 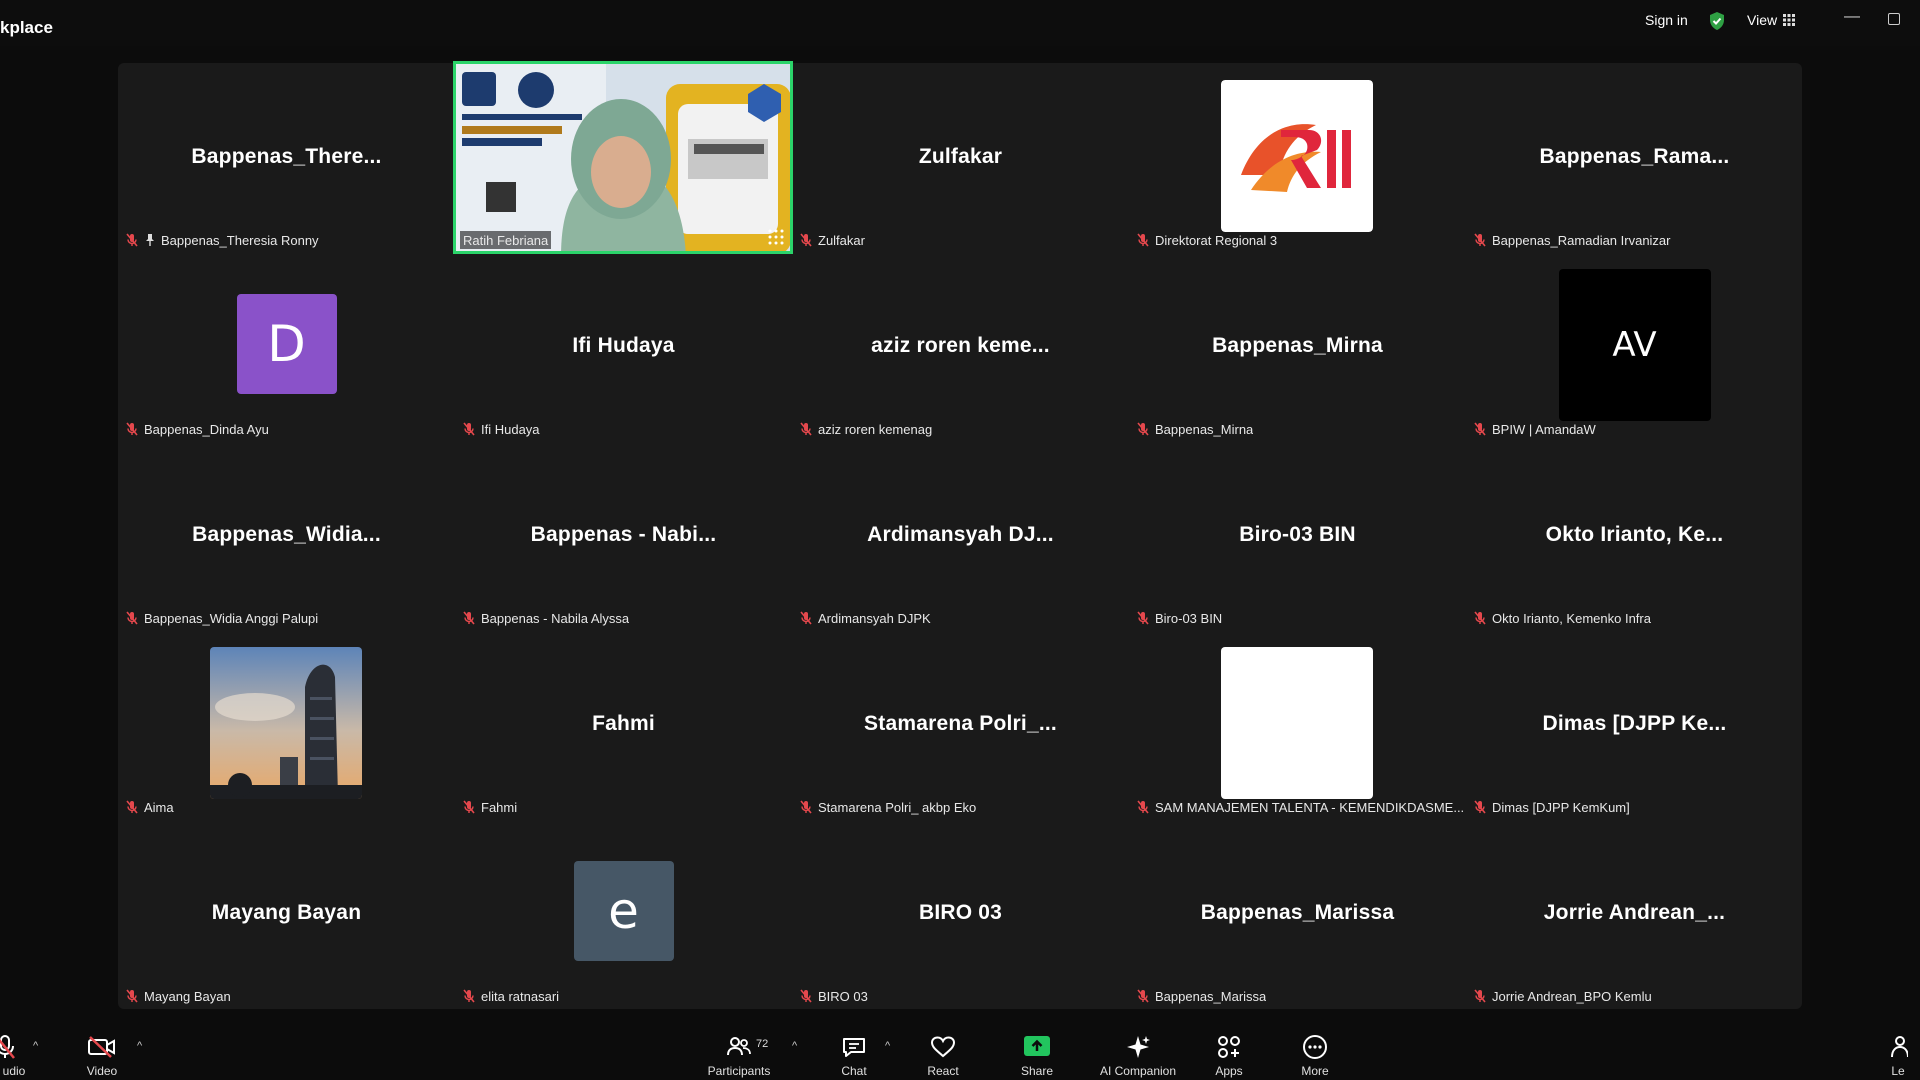 I want to click on participant-name-label: BIRO 03, so click(x=834, y=996).